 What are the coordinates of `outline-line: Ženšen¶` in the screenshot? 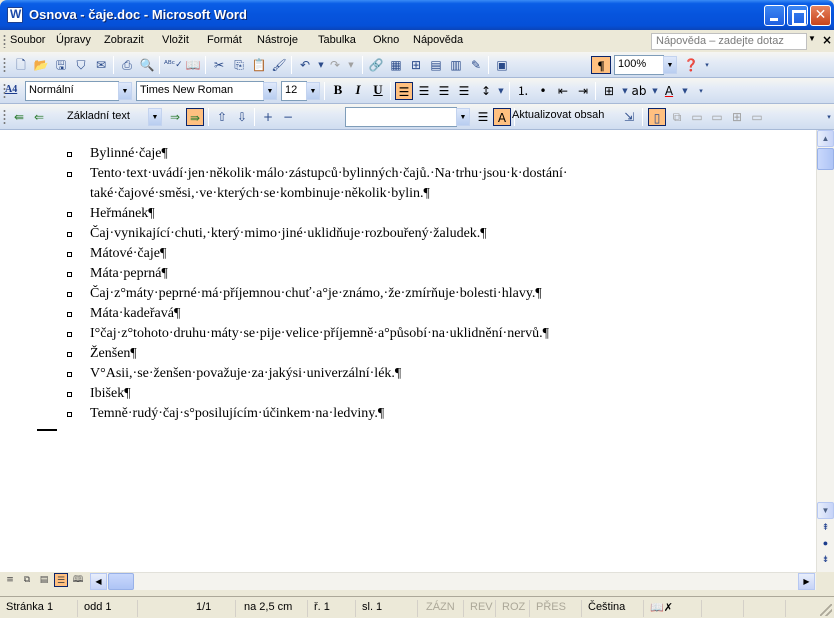 It's located at (113, 354).